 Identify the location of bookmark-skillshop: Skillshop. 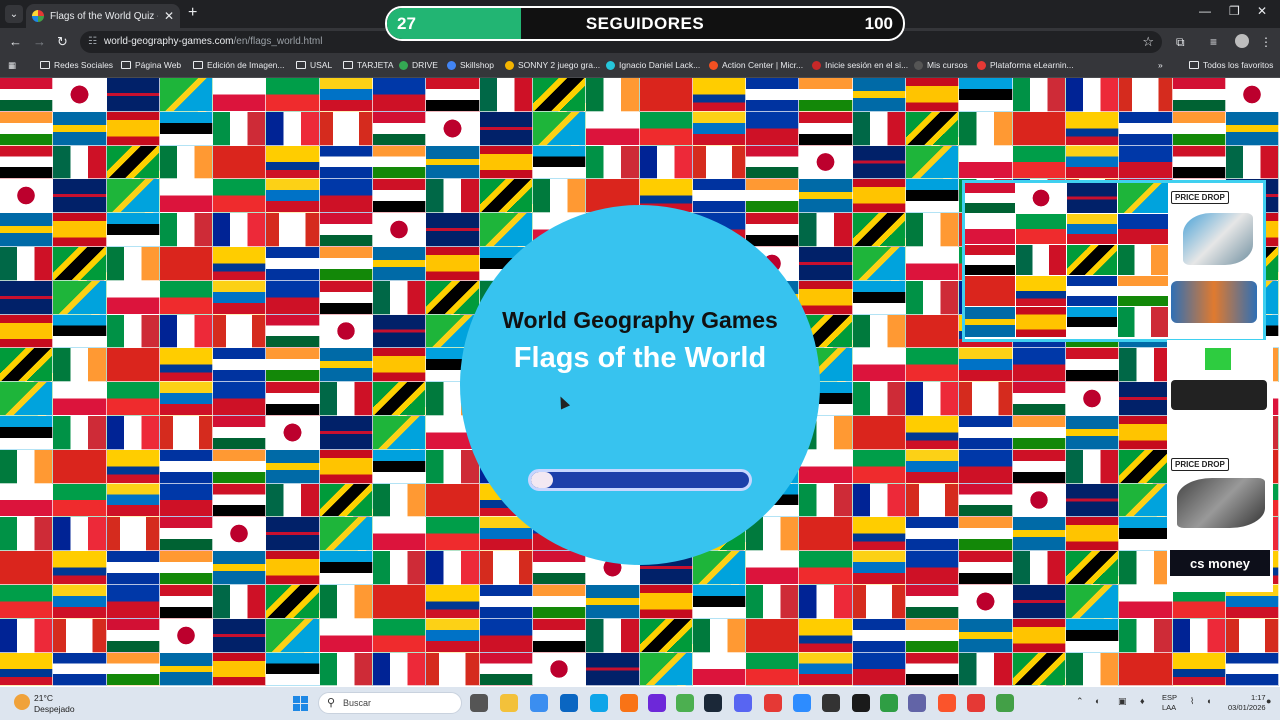
(470, 65).